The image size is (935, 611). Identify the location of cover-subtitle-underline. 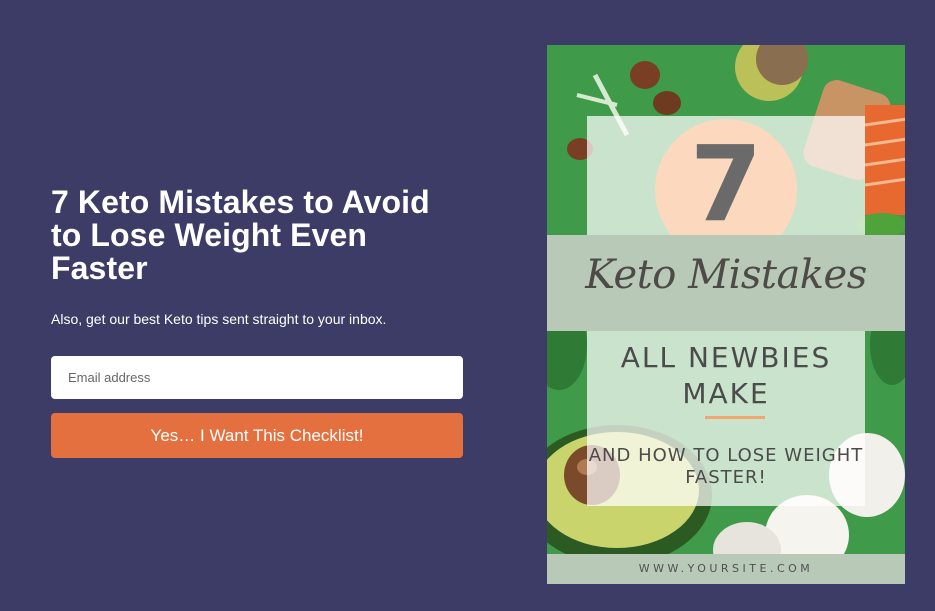
(735, 417).